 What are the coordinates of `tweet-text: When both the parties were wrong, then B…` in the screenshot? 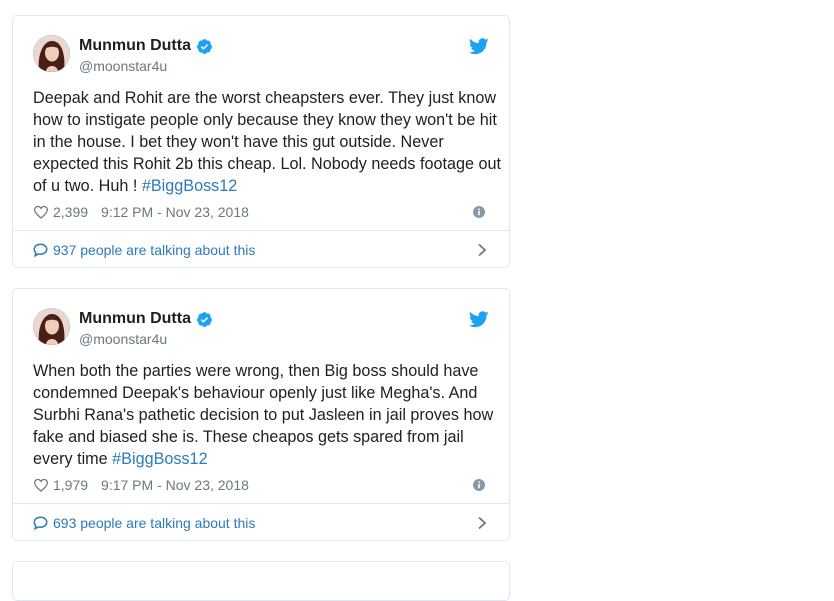 It's located at (268, 415).